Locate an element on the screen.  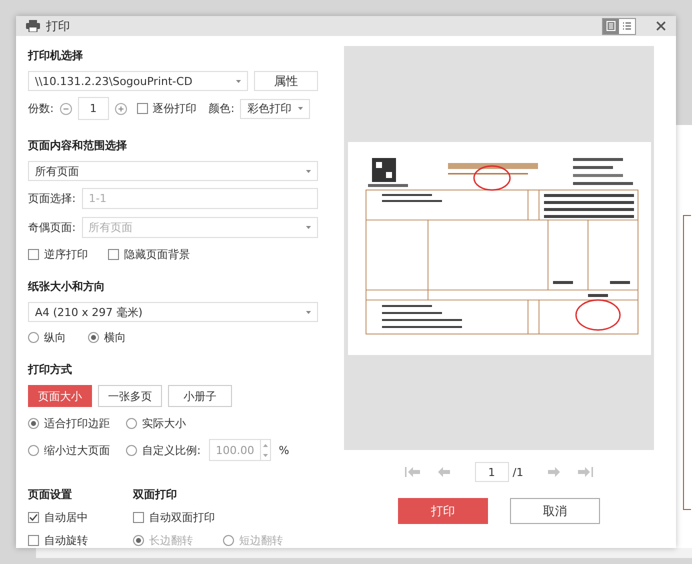
checkbox-label: 隐藏页面背景 is located at coordinates (157, 254).